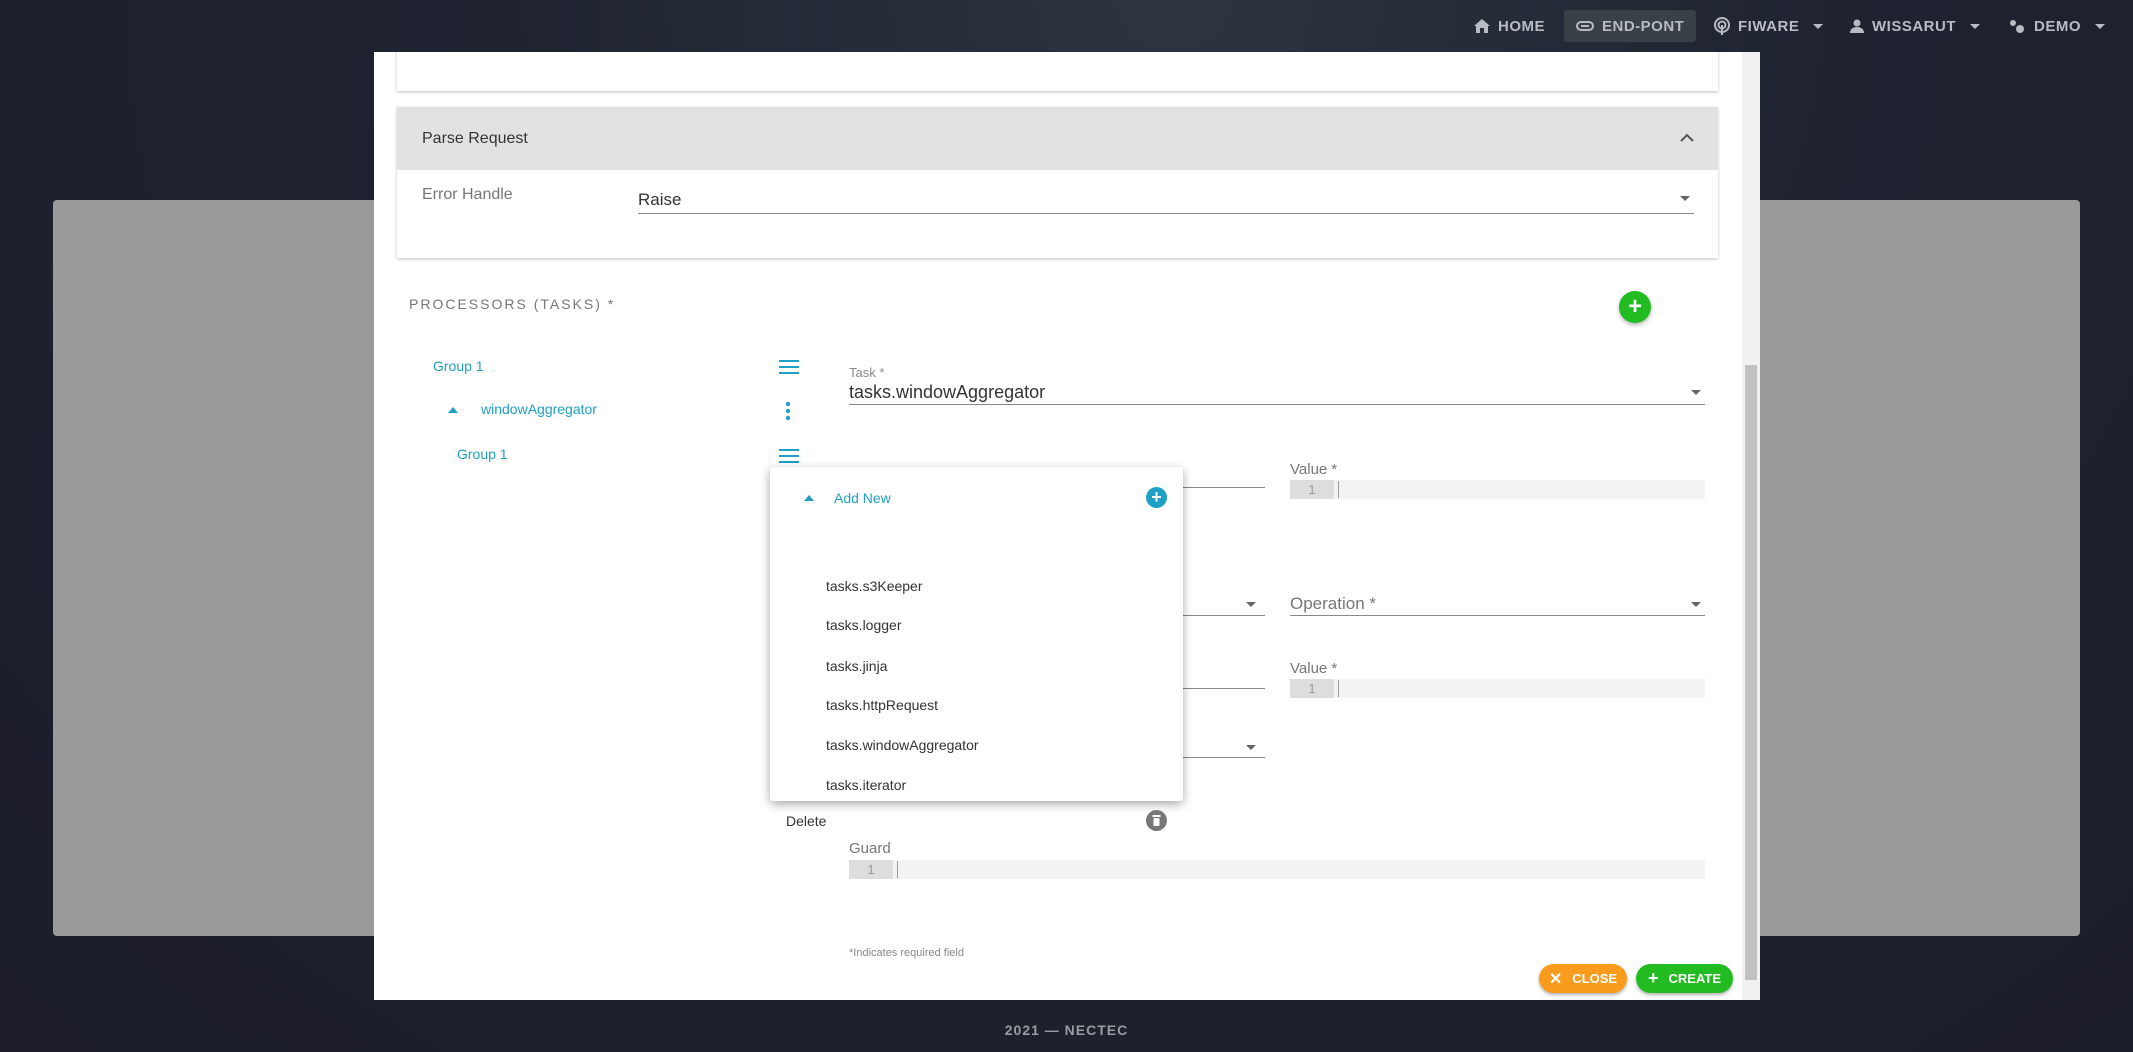  What do you see at coordinates (863, 625) in the screenshot?
I see `menu-item: tasks.logger` at bounding box center [863, 625].